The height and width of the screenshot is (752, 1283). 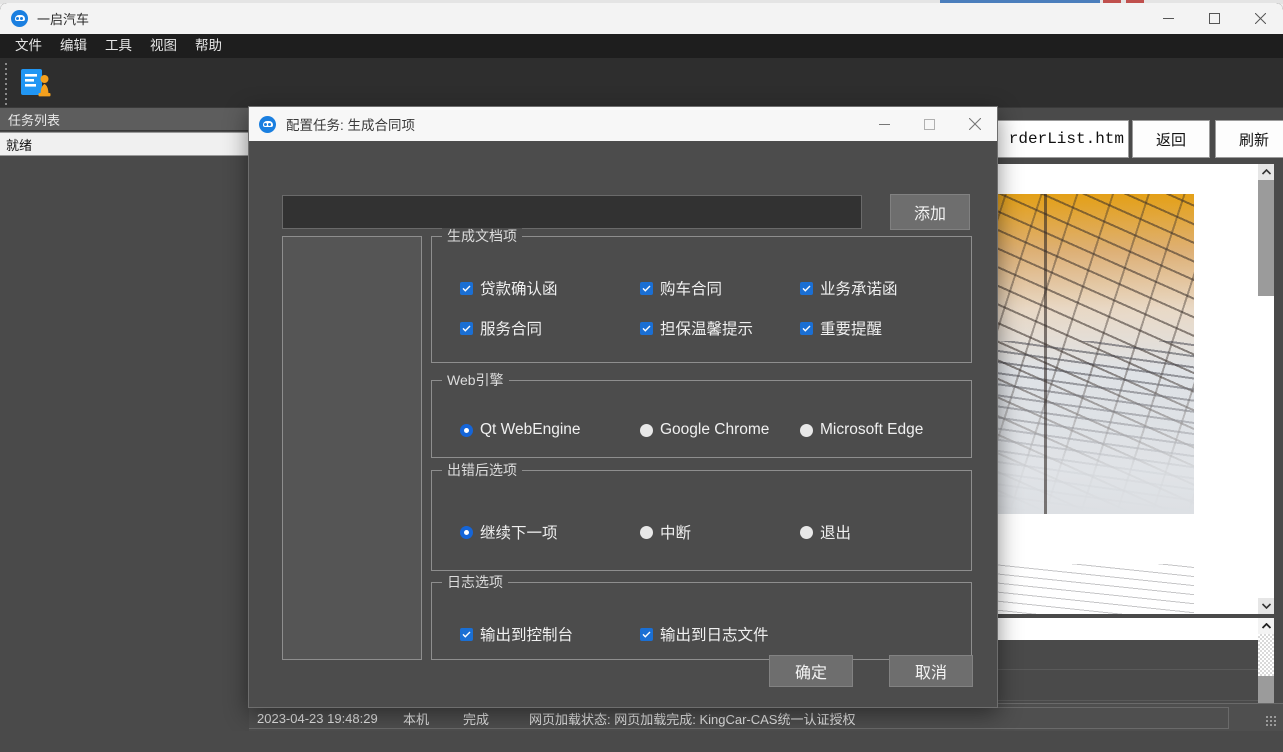 I want to click on checkbox-label: 重要提醒, so click(x=851, y=329).